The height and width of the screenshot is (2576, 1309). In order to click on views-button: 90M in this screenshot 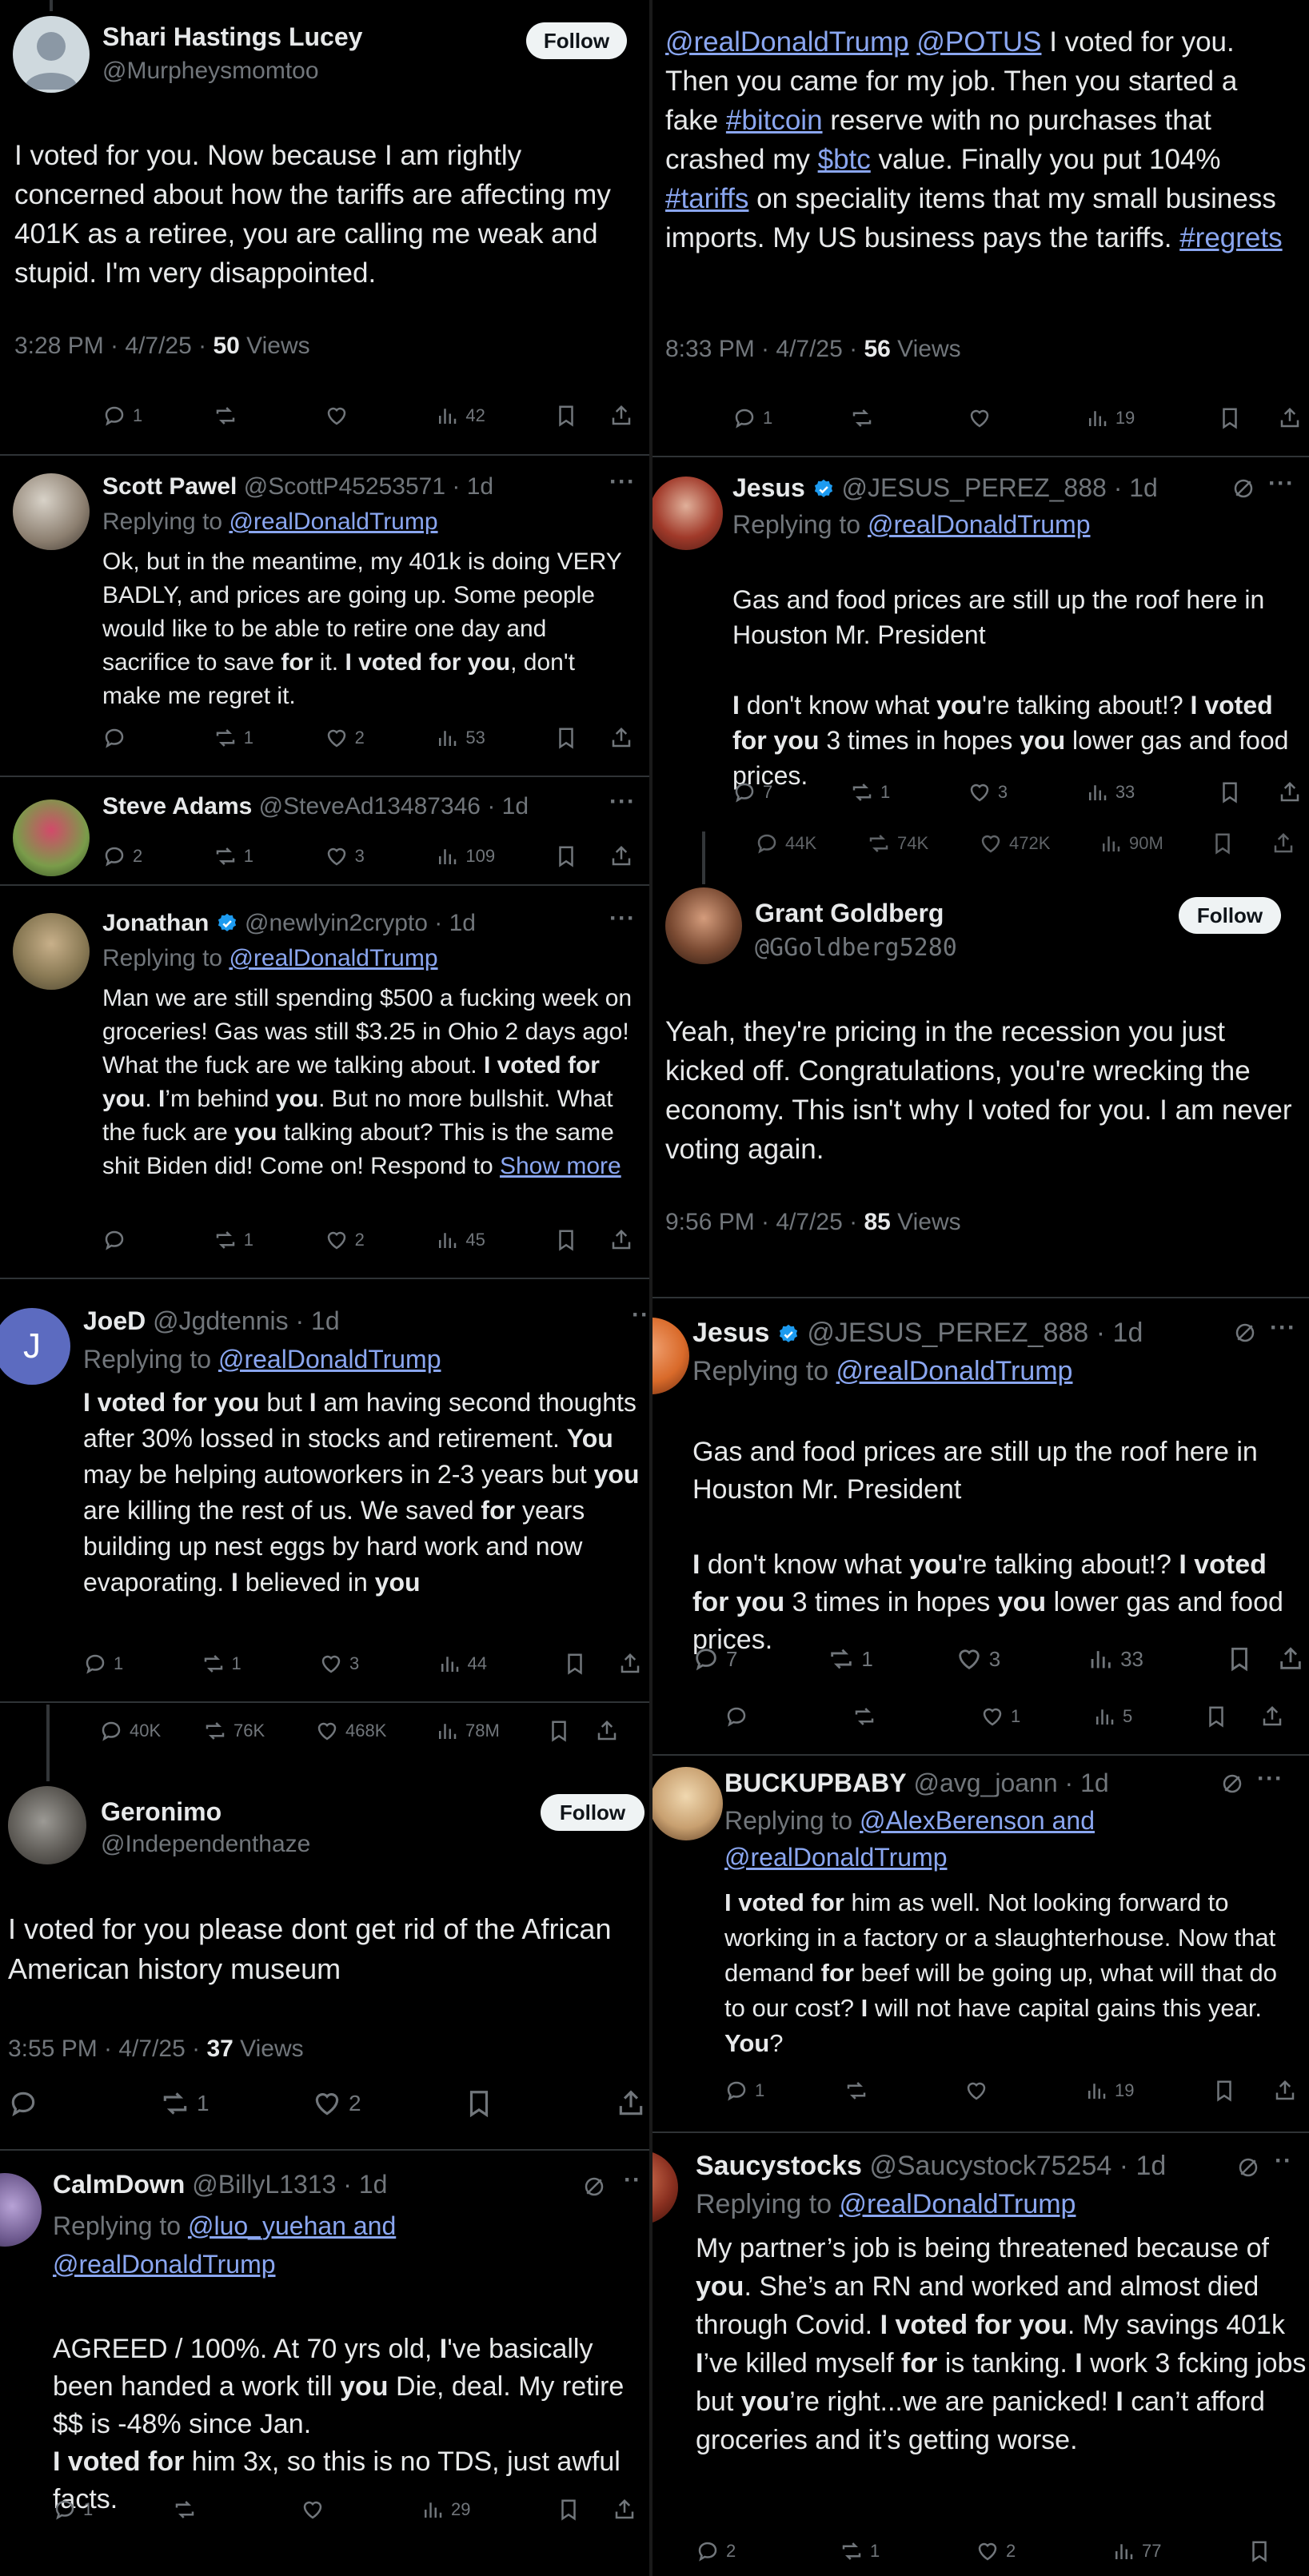, I will do `click(1155, 843)`.